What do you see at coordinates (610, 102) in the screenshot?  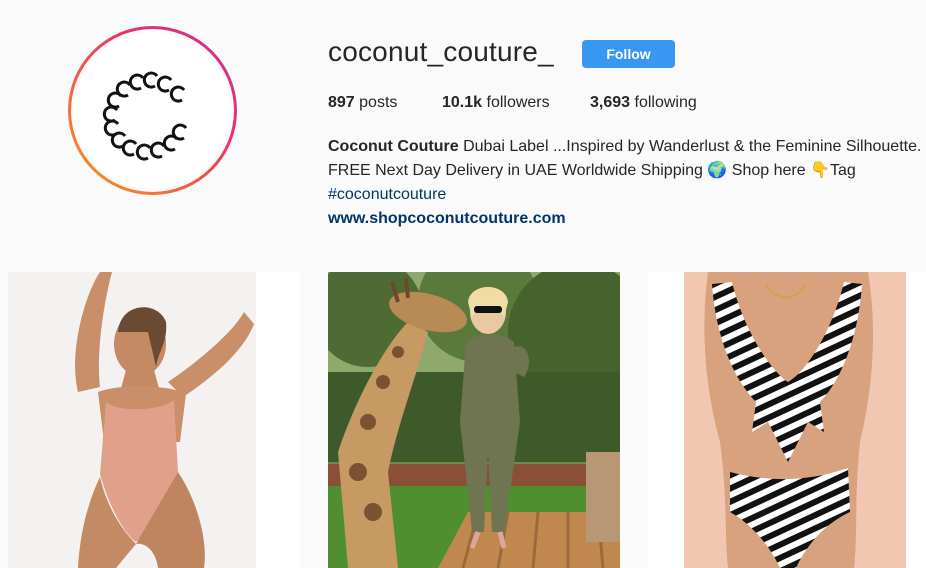 I see `following-count: 3,693` at bounding box center [610, 102].